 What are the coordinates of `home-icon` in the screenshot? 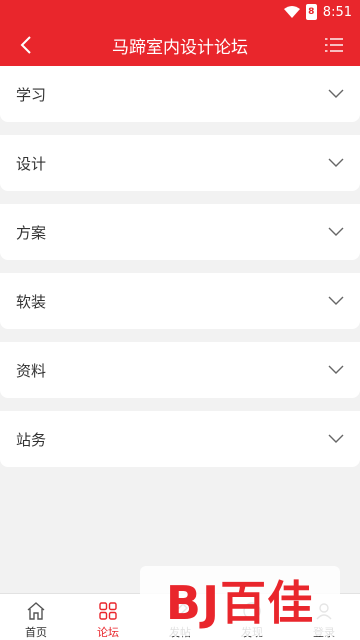 It's located at (36, 610).